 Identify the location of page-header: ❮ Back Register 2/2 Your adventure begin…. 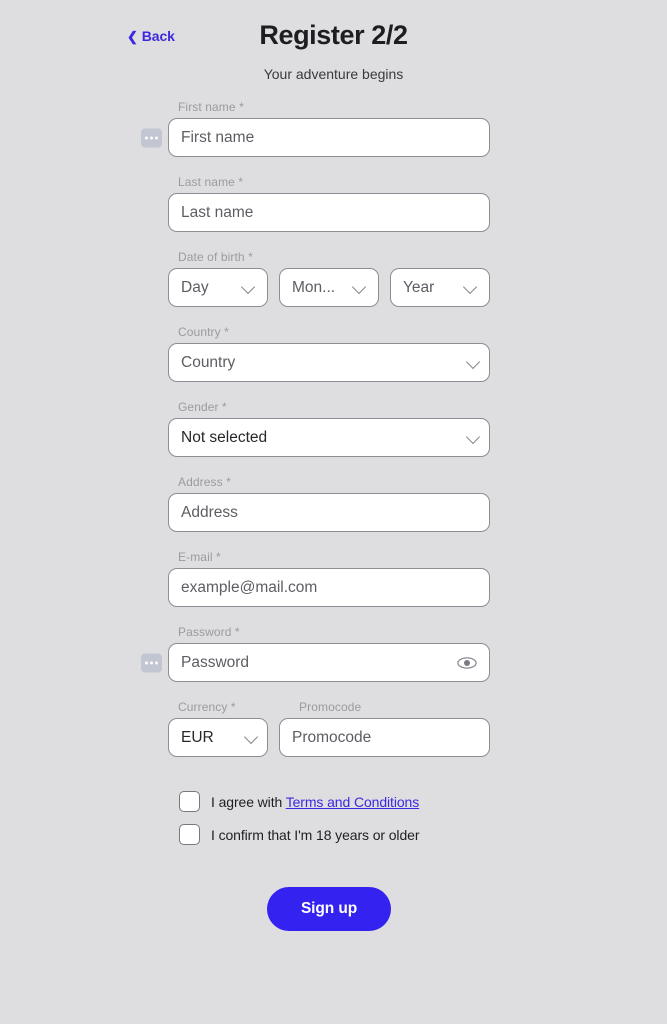
(333, 46).